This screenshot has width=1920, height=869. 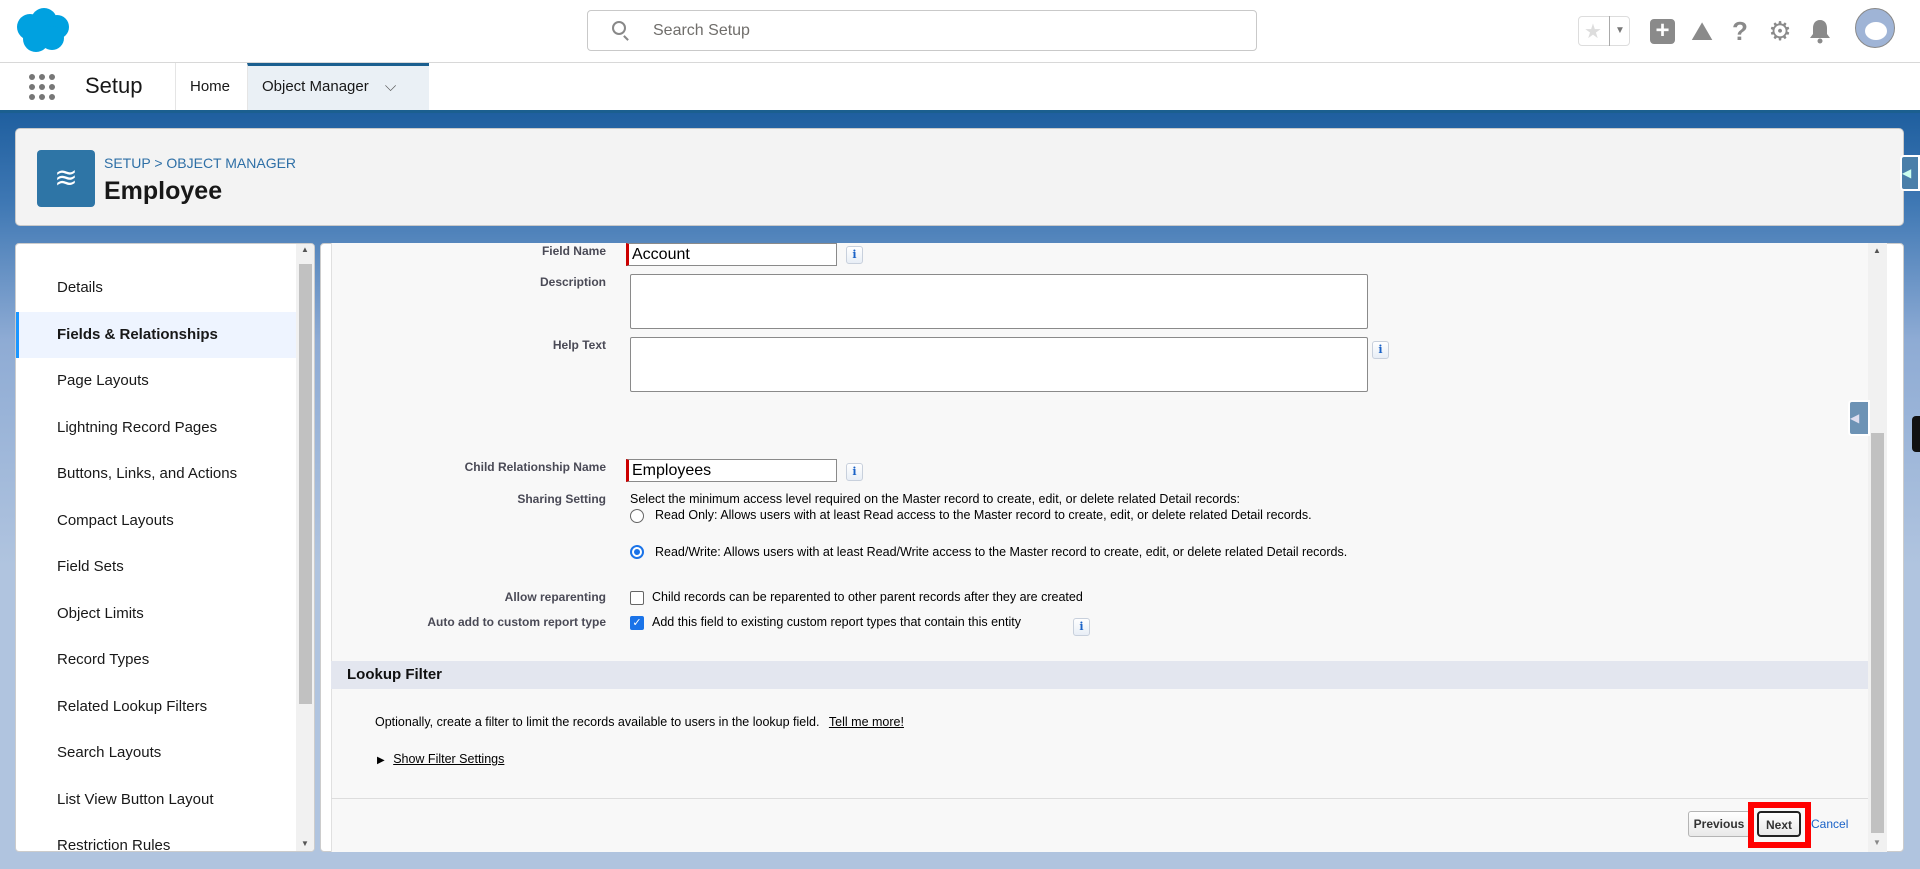 I want to click on tab-object-manager: Object Manager ⌵, so click(x=338, y=86).